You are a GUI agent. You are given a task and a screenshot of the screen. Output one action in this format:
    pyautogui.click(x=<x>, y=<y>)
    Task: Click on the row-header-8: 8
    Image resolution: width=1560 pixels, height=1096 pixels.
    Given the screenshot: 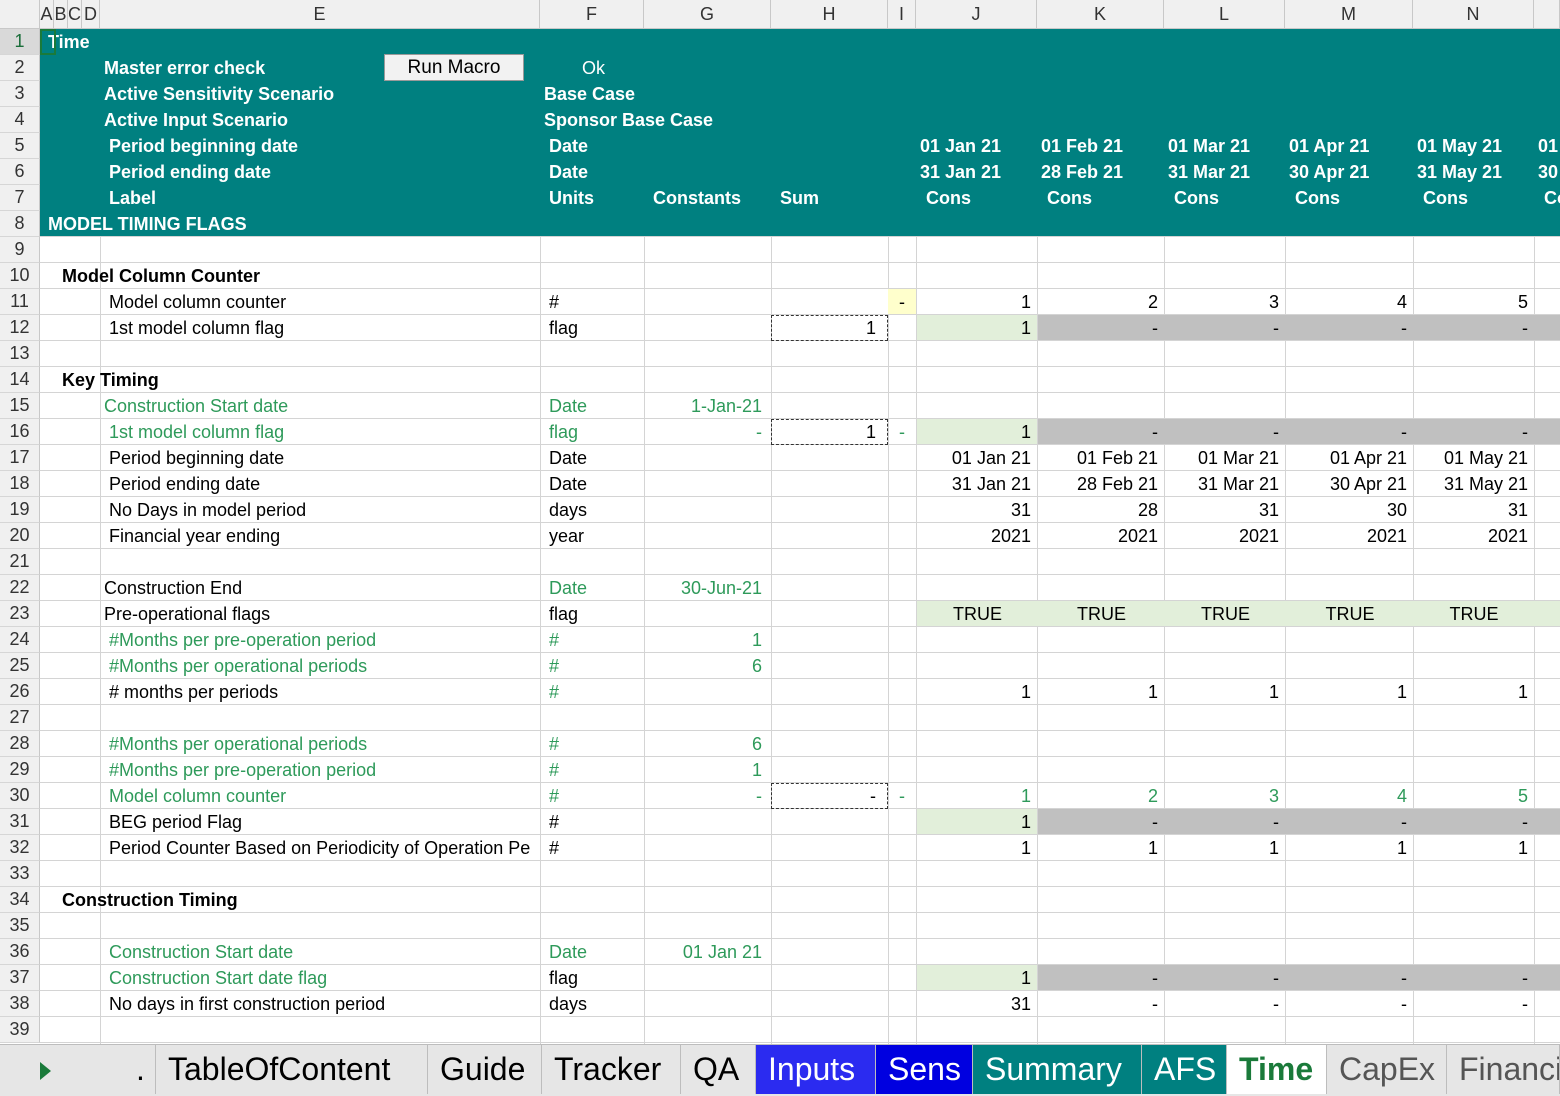 What is the action you would take?
    pyautogui.click(x=20, y=224)
    